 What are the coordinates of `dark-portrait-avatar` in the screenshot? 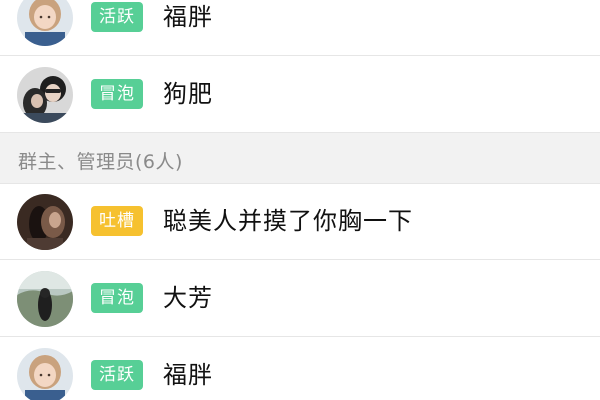 It's located at (45, 222).